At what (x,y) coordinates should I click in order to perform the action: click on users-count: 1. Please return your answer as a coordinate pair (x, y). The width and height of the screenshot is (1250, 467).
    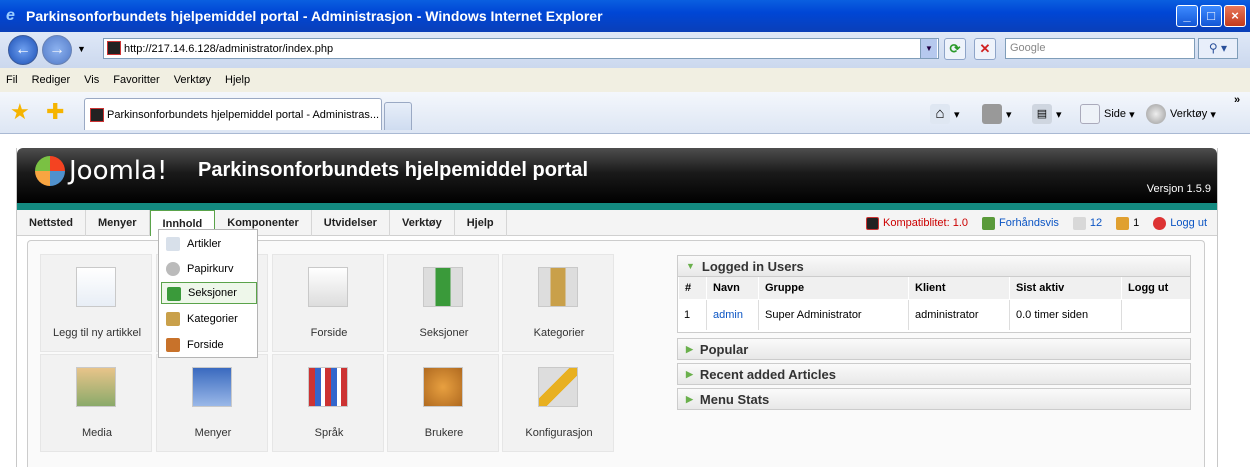
    Looking at the image, I should click on (1136, 223).